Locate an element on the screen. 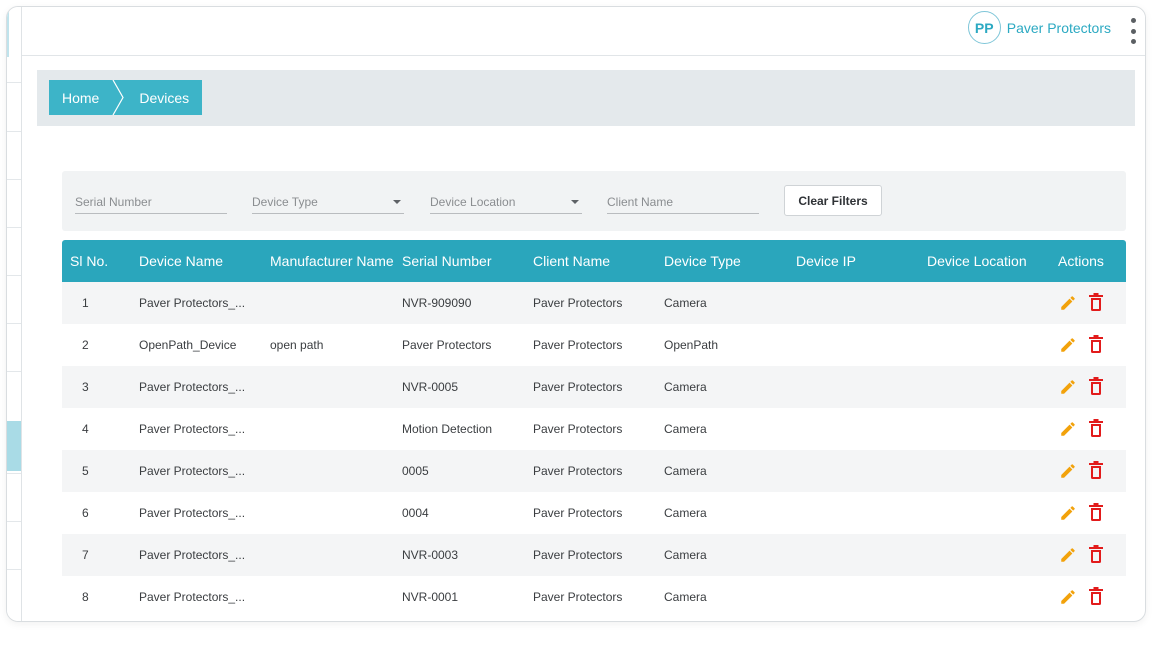 Image resolution: width=1170 pixels, height=646 pixels. cell-device-name: OpenPath_Device is located at coordinates (188, 345).